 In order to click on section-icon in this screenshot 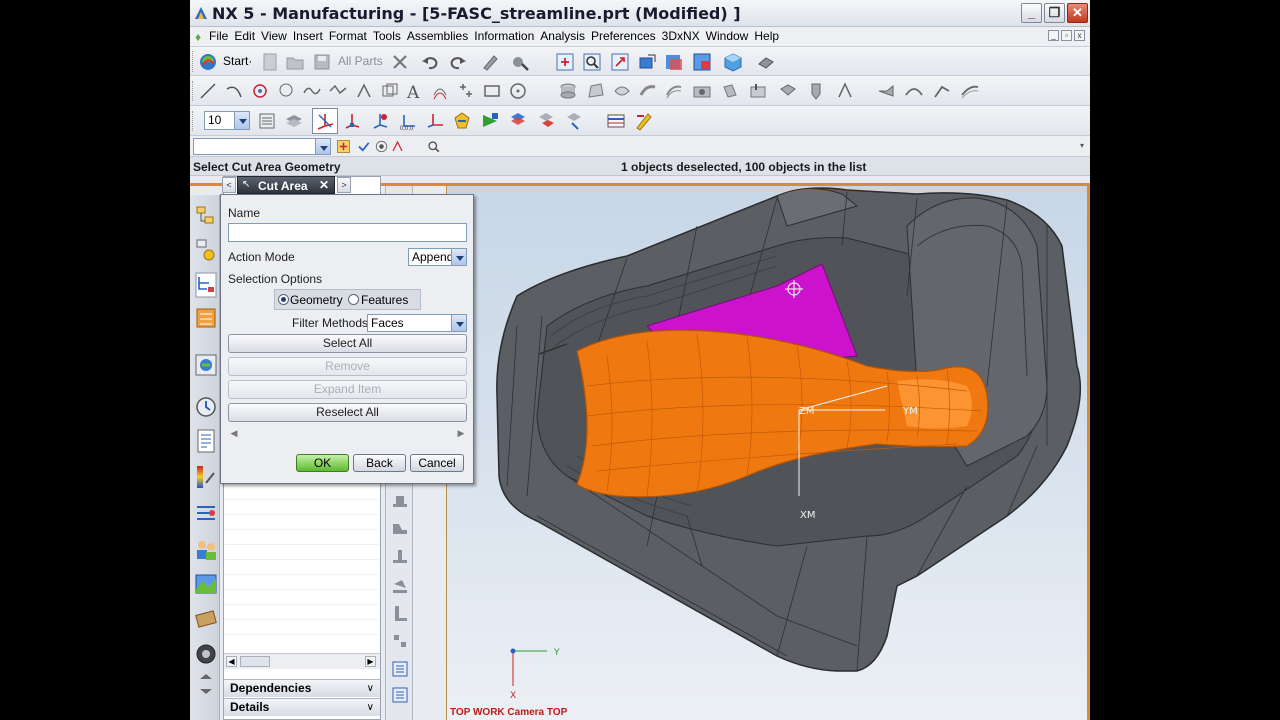, I will do `click(390, 91)`.